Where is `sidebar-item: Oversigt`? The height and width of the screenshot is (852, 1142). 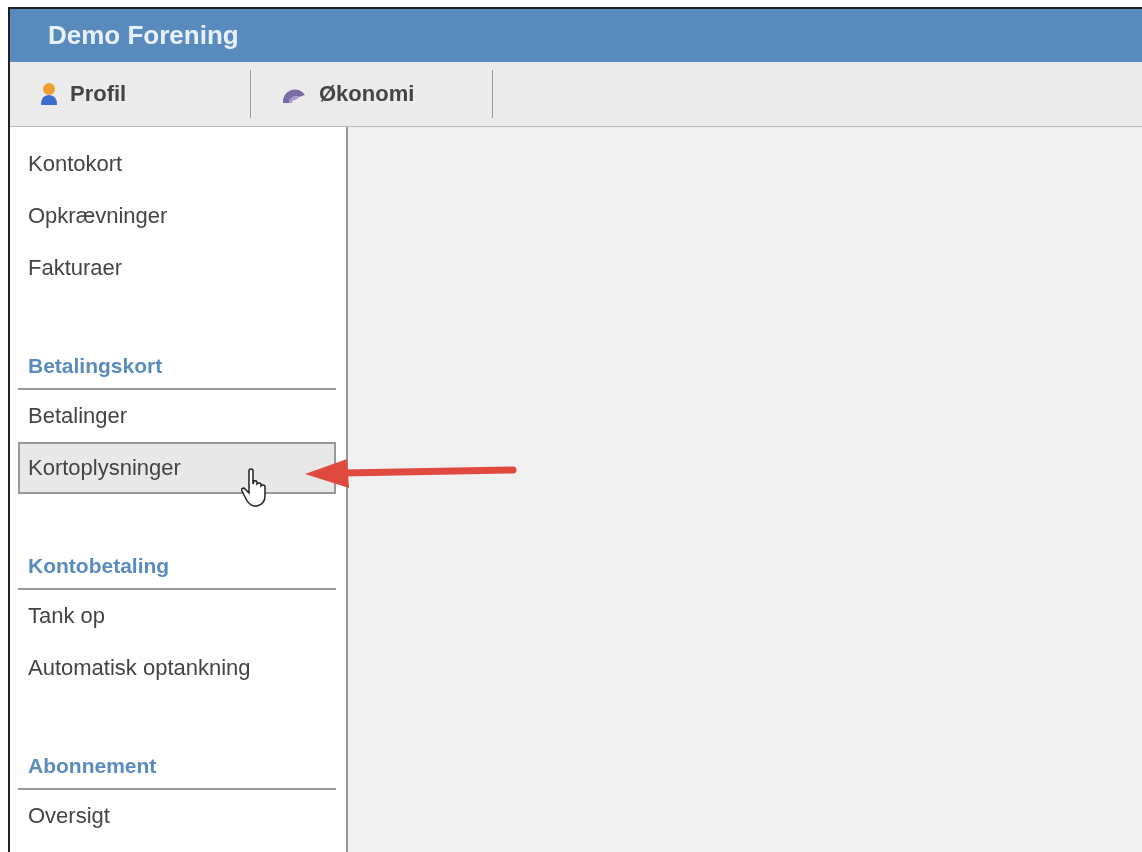
sidebar-item: Oversigt is located at coordinates (177, 816).